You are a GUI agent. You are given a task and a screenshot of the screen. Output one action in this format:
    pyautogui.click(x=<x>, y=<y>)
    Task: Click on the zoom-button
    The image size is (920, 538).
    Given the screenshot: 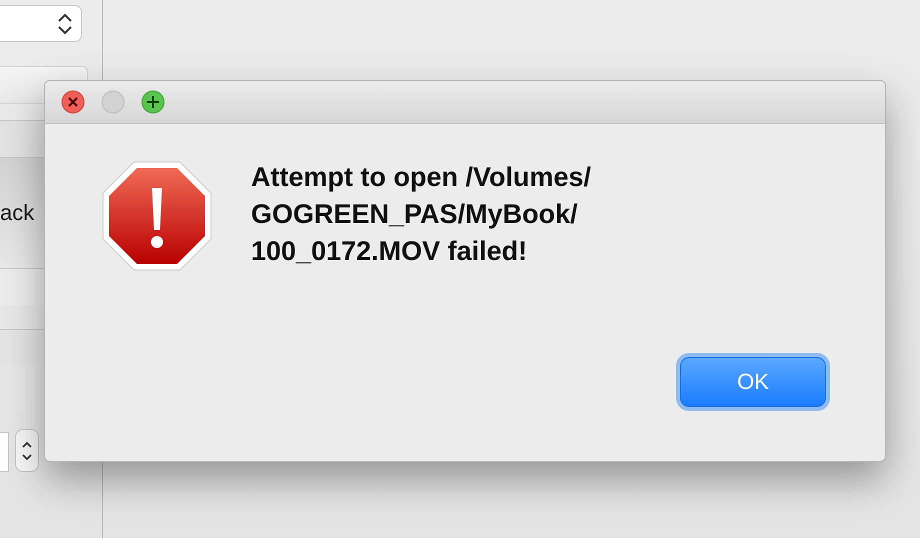 What is the action you would take?
    pyautogui.click(x=153, y=102)
    